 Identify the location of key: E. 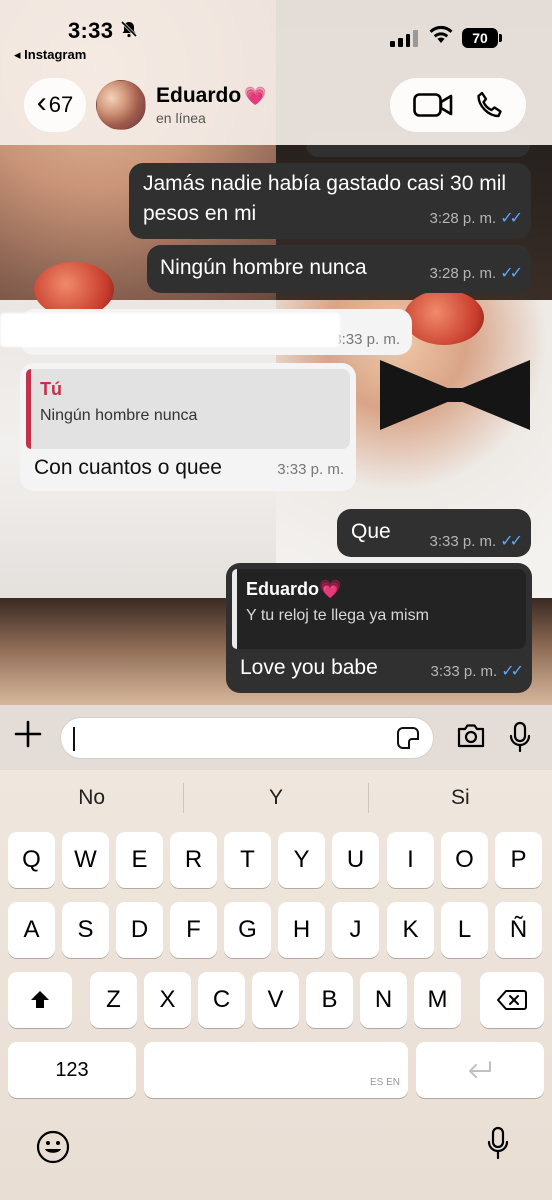
(139, 860).